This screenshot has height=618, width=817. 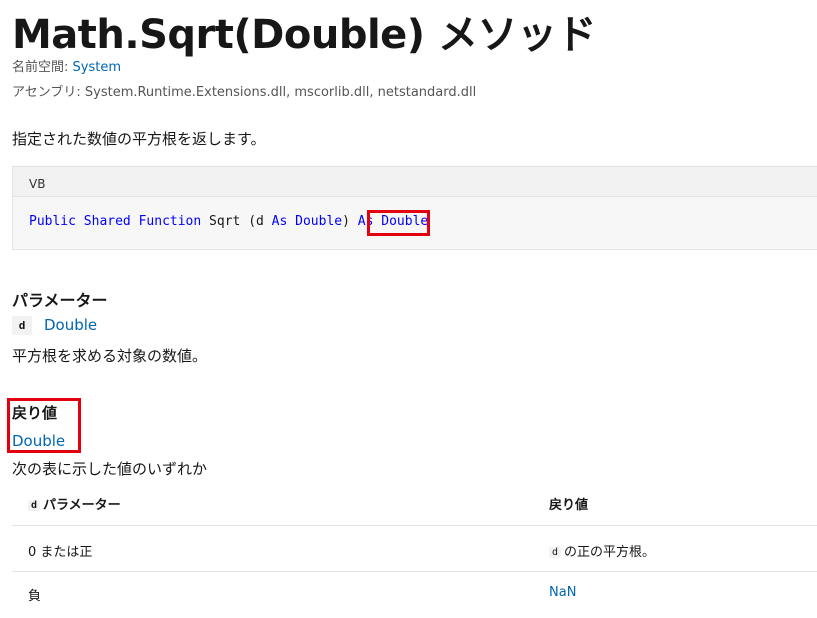 What do you see at coordinates (225, 221) in the screenshot?
I see `code-method-name: Sqrt` at bounding box center [225, 221].